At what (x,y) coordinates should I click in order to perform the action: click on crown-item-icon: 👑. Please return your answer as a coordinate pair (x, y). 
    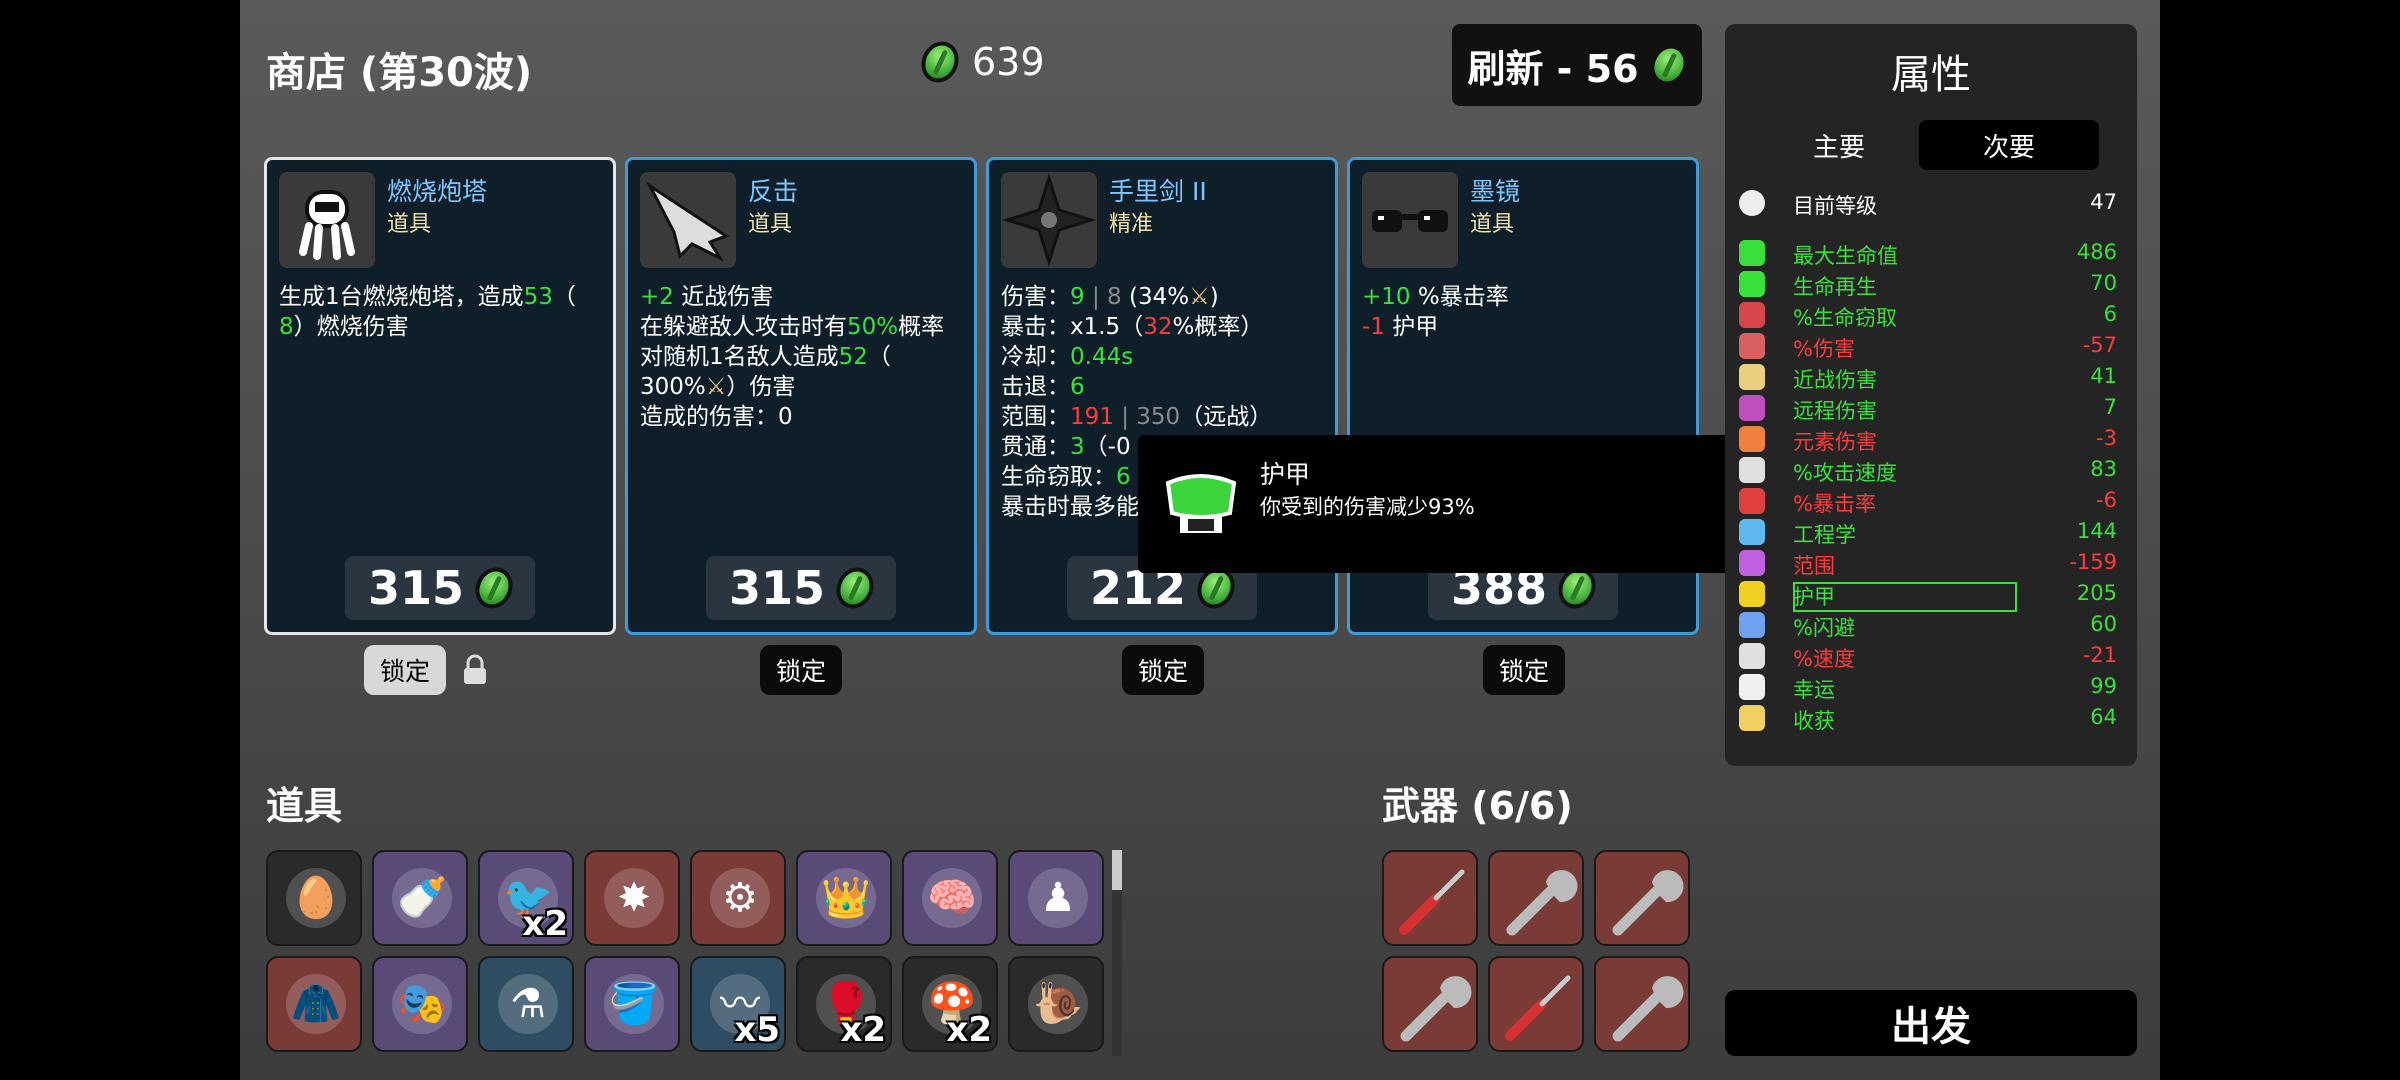
    Looking at the image, I should click on (846, 898).